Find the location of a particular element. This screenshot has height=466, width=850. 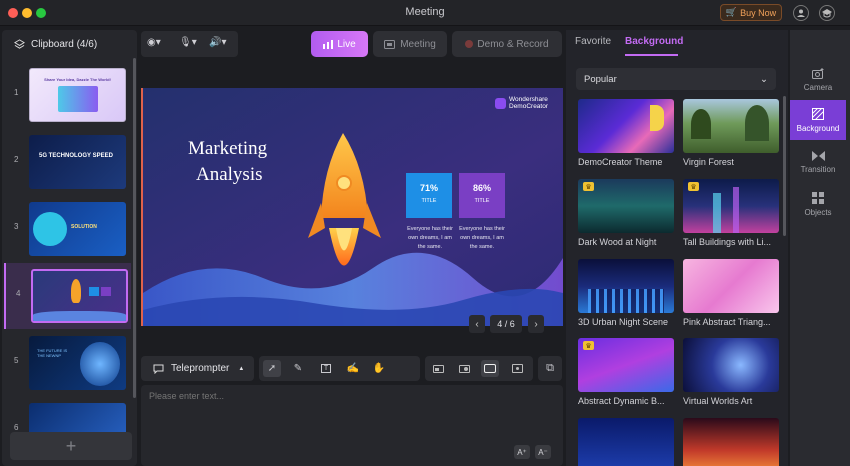

category-value: Popular is located at coordinates (600, 79).